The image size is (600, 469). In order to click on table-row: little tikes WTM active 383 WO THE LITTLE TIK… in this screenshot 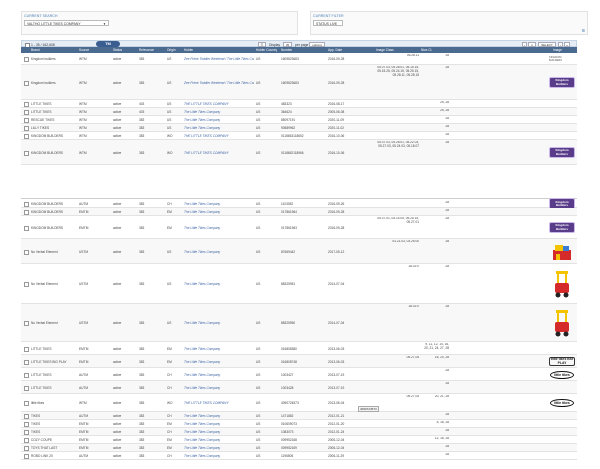, I will do `click(299, 403)`.